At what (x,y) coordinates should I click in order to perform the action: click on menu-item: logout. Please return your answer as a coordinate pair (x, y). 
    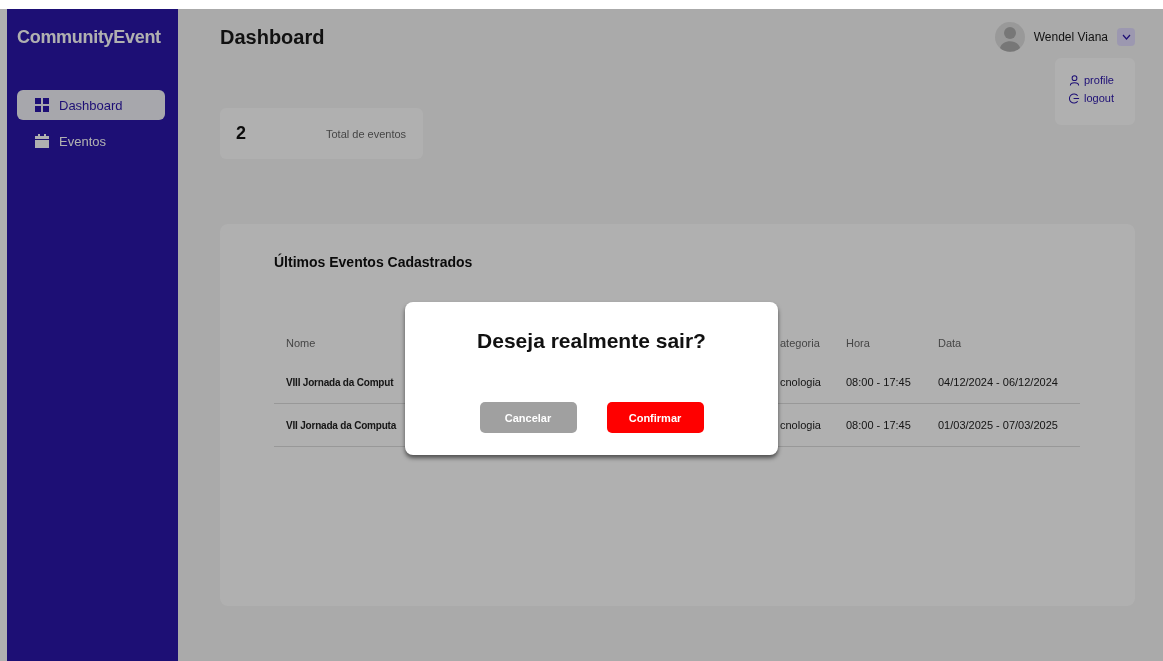
    Looking at the image, I should click on (1102, 98).